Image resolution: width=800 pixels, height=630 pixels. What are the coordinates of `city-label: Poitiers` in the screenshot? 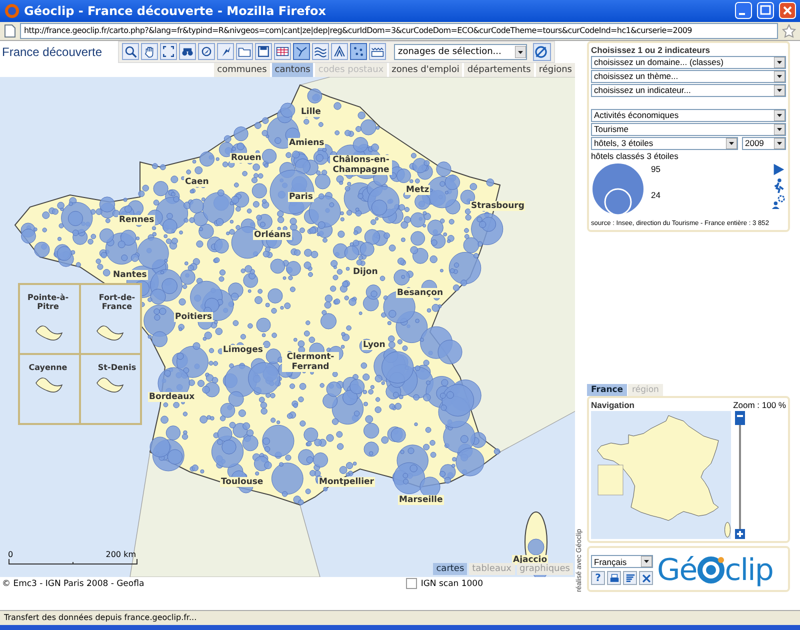 It's located at (193, 317).